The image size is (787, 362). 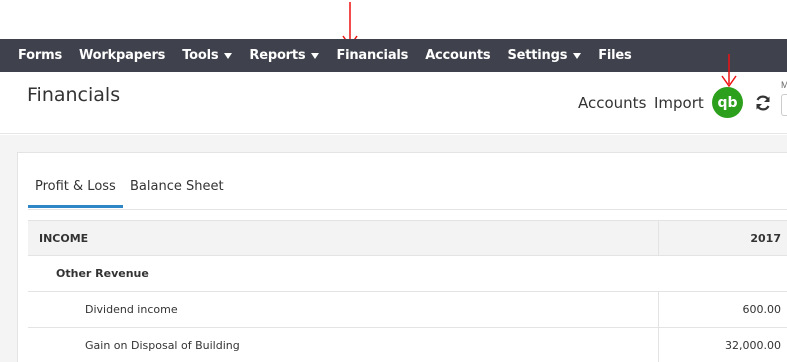 I want to click on nav-item-workpapers: Workpapers, so click(x=122, y=55).